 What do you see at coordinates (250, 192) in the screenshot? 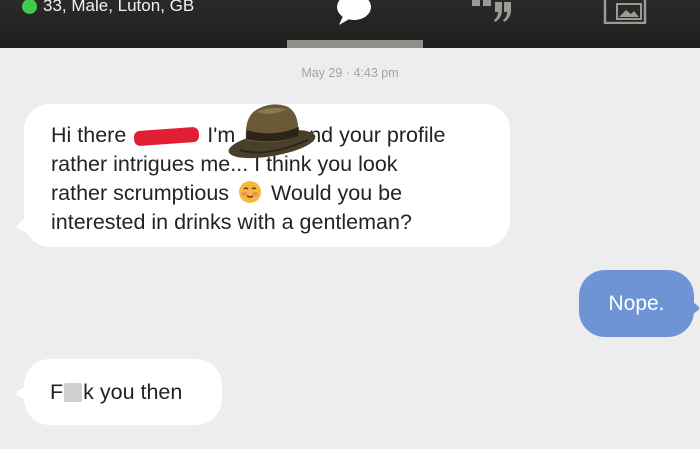
I see `smiling-face-emoji-icon` at bounding box center [250, 192].